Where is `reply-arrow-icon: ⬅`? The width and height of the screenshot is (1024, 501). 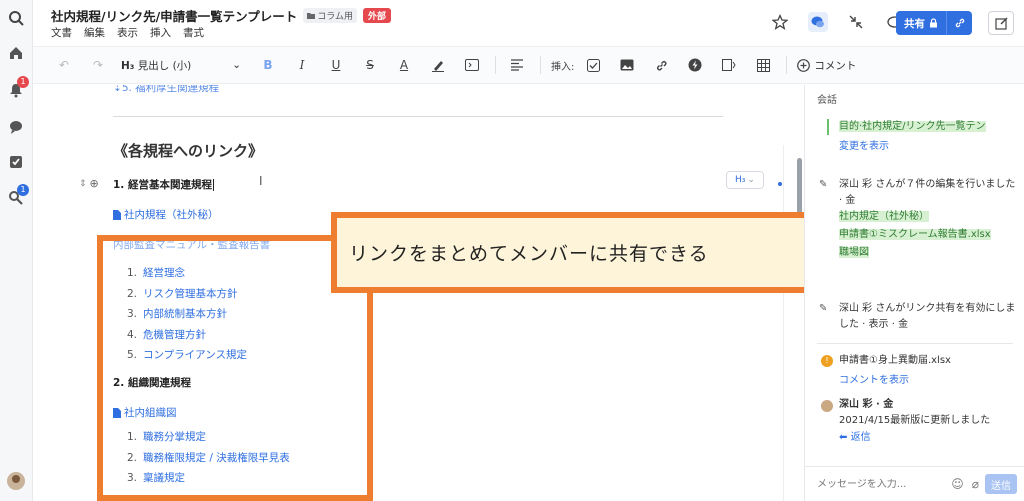 reply-arrow-icon: ⬅ is located at coordinates (843, 437).